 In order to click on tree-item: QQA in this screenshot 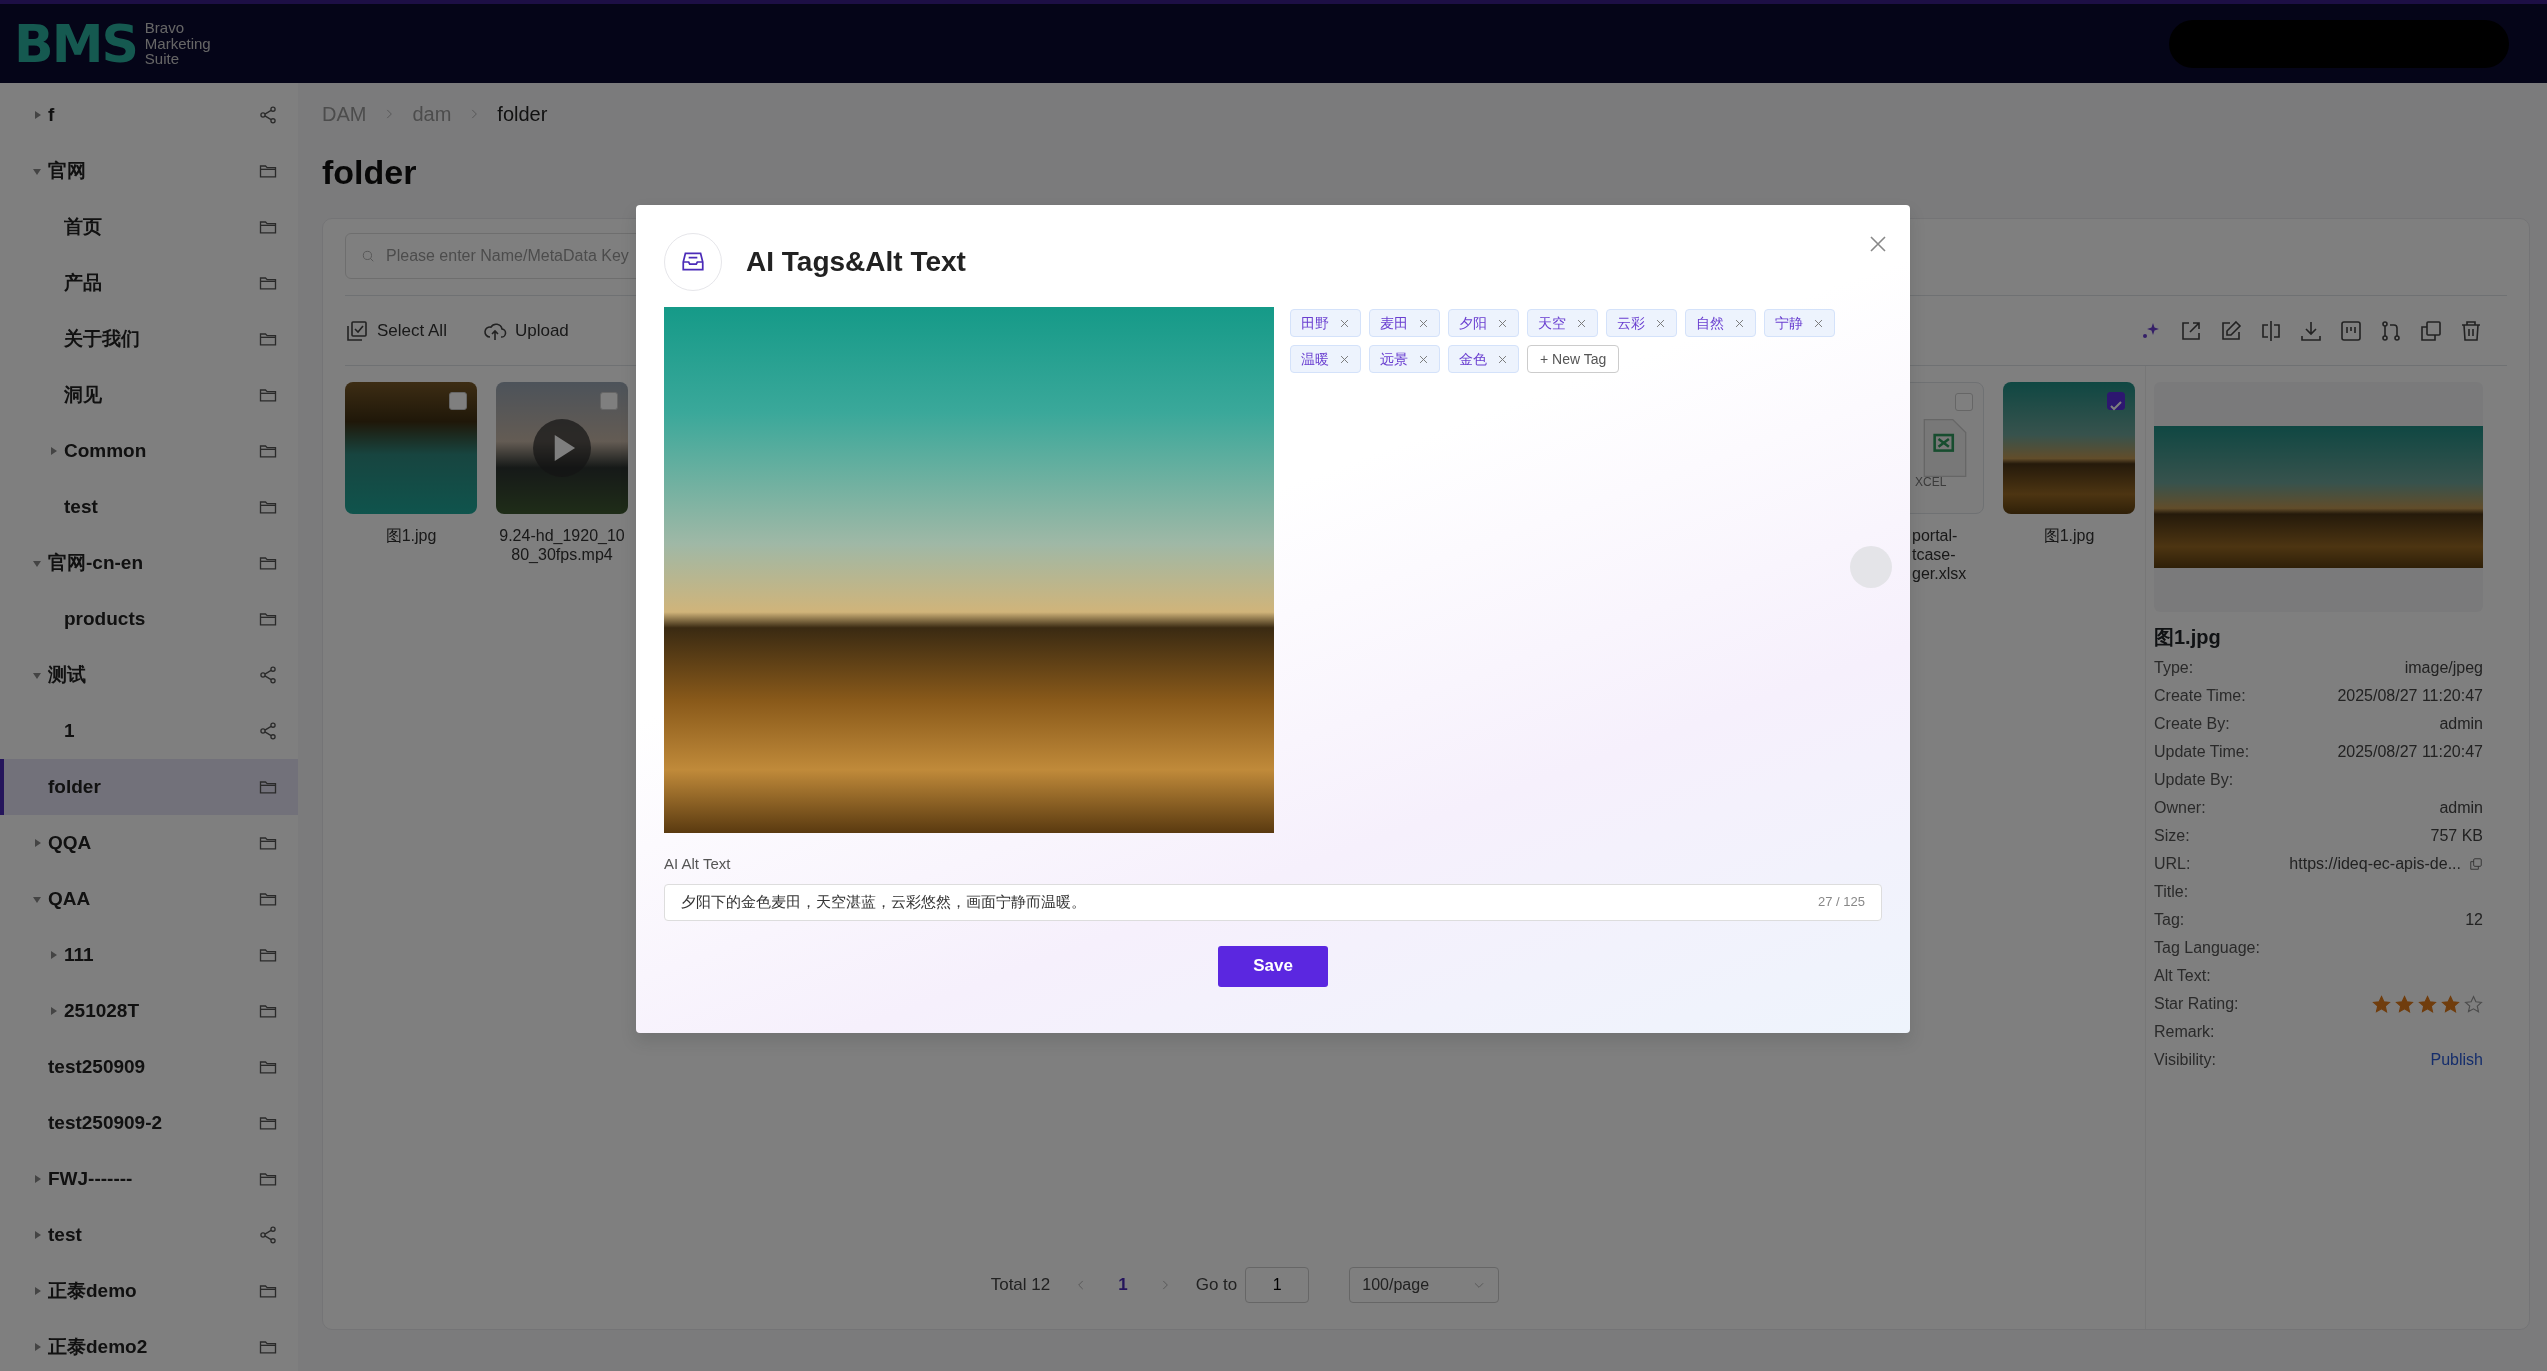, I will do `click(149, 843)`.